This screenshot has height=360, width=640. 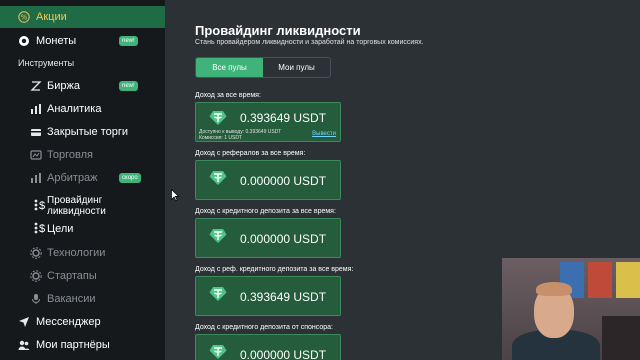 What do you see at coordinates (130, 178) in the screenshot?
I see `soon-badge: скоро` at bounding box center [130, 178].